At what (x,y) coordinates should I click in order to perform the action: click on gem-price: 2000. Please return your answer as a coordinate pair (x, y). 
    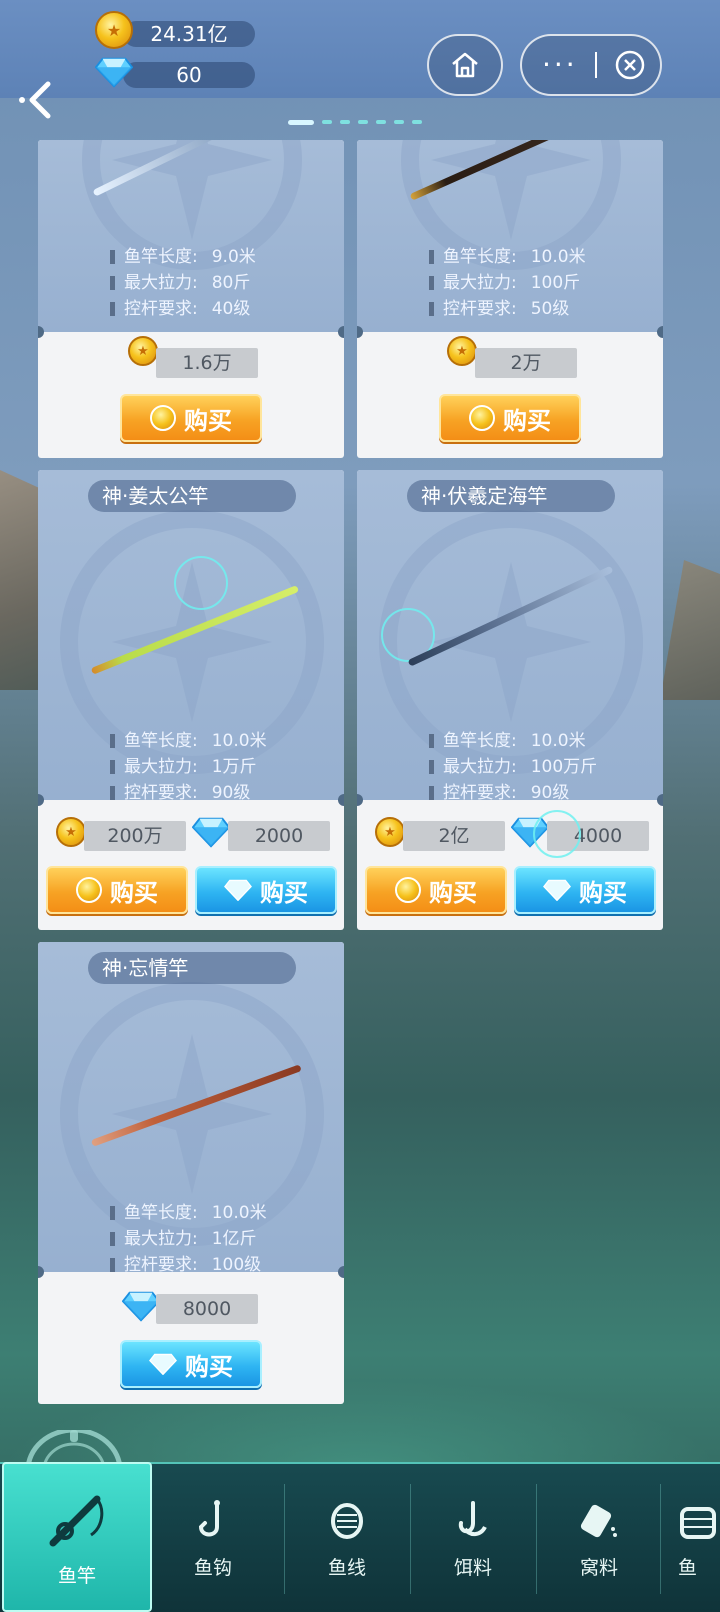
    Looking at the image, I should click on (279, 836).